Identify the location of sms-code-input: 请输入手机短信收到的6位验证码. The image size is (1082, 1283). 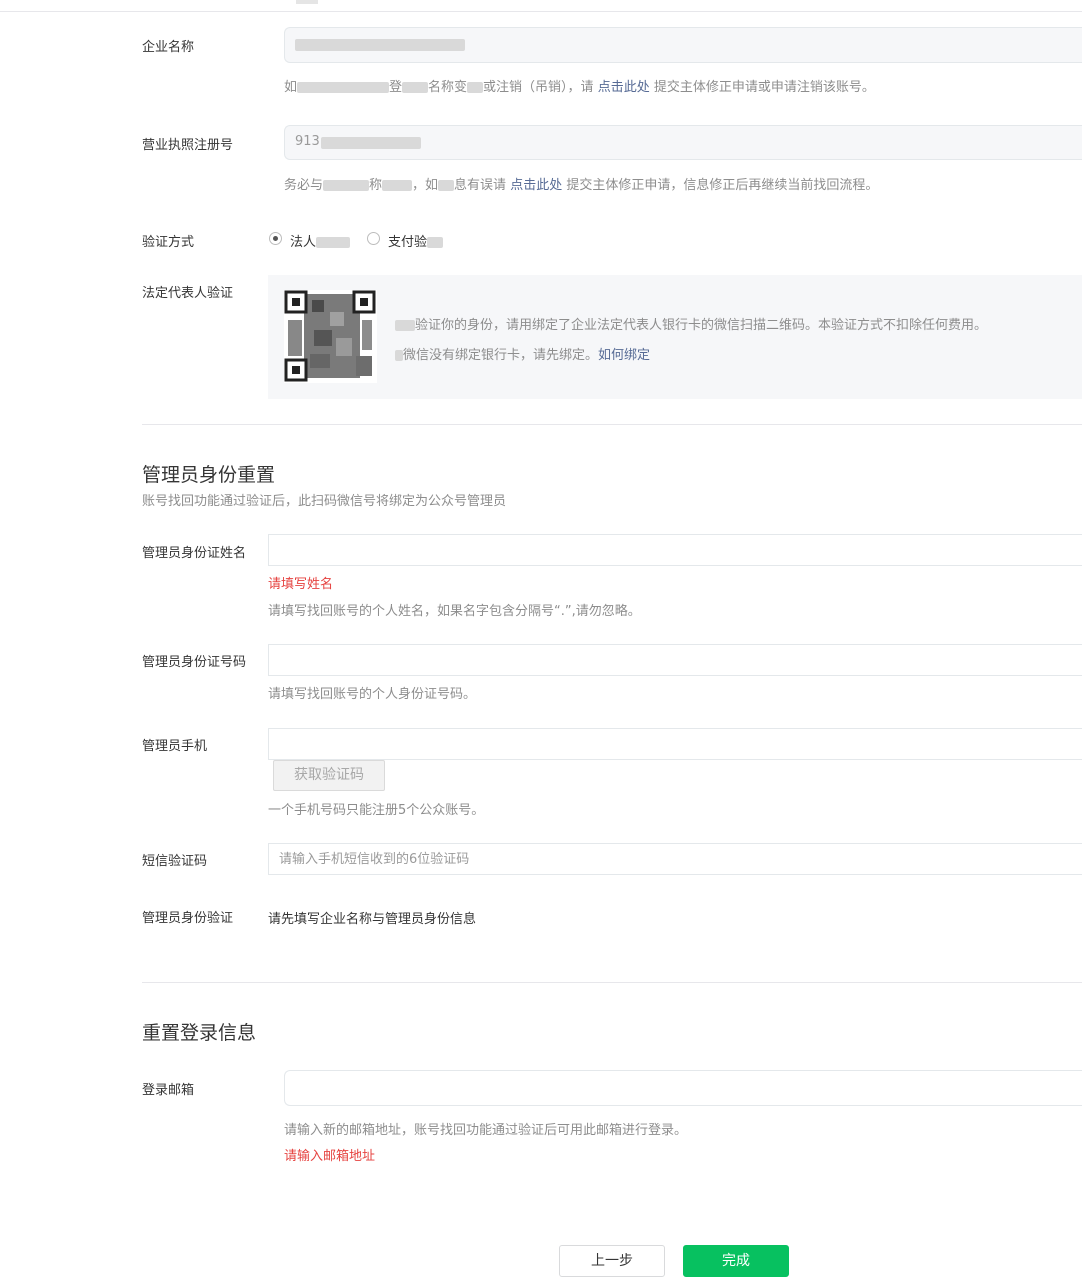
(675, 859).